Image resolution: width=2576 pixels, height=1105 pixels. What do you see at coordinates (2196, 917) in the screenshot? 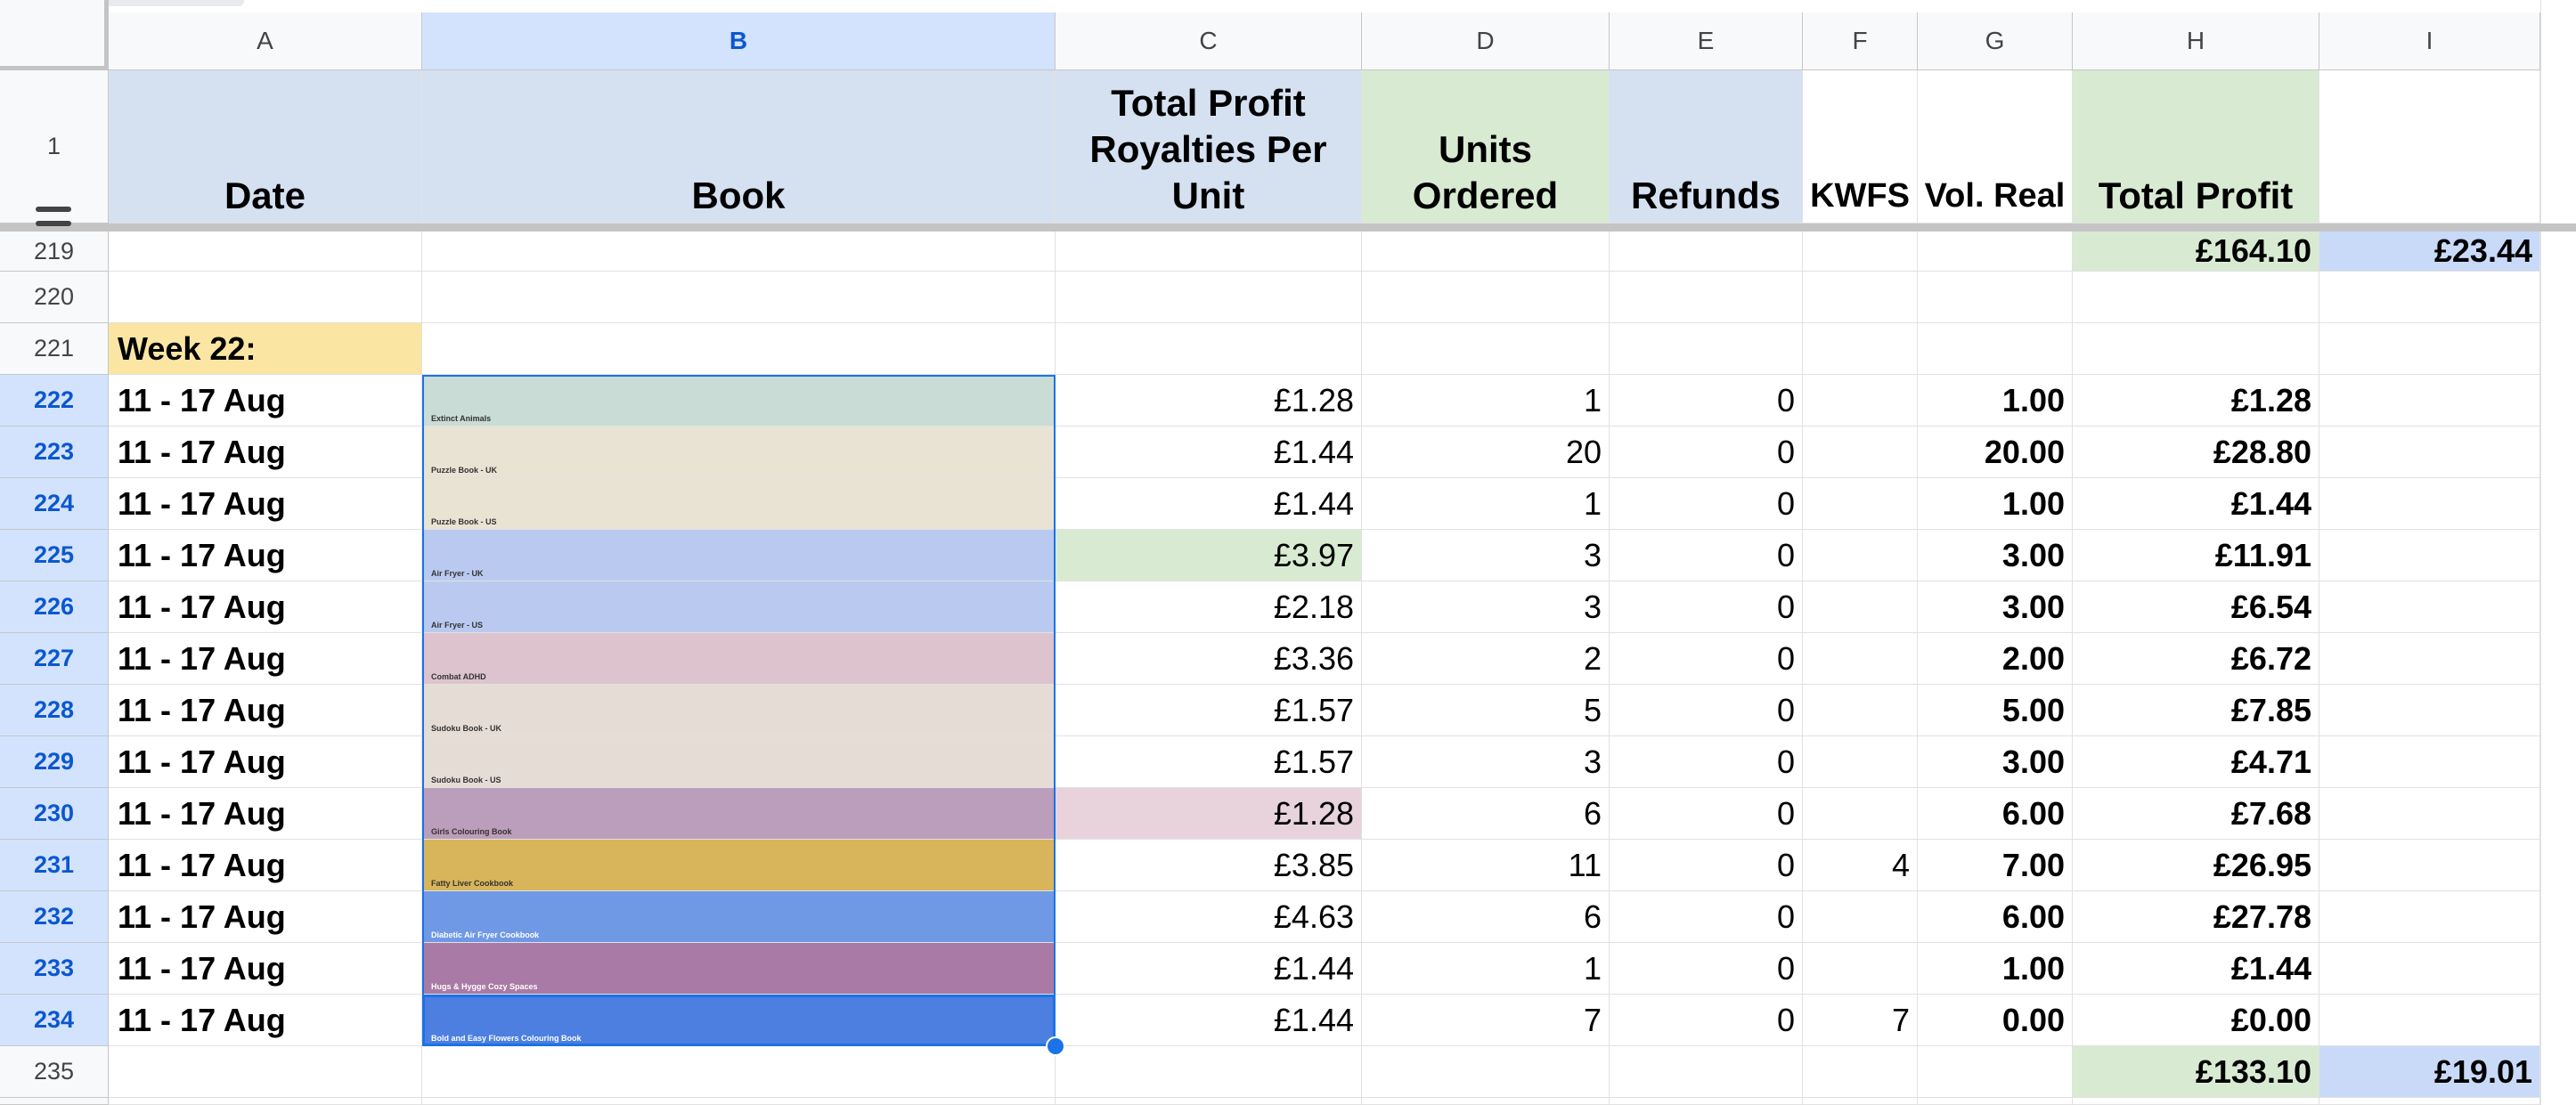
I see `total-profit-cell: £27.78` at bounding box center [2196, 917].